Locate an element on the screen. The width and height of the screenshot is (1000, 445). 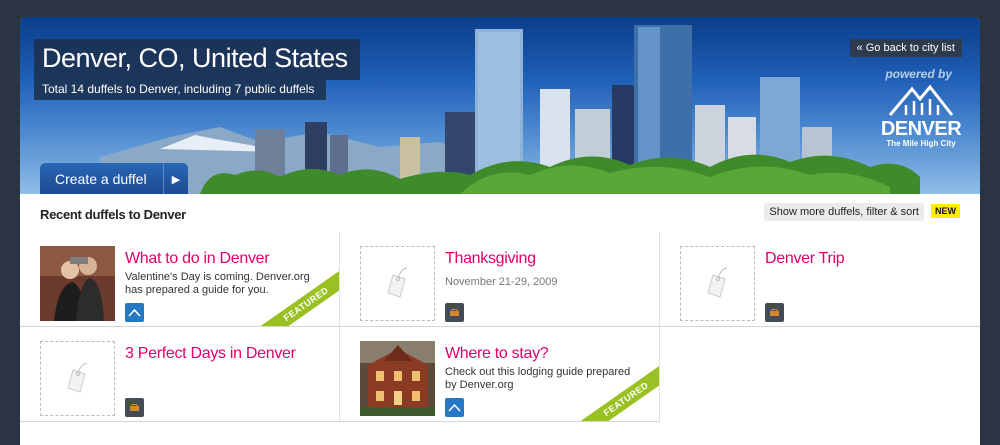
duffel-title: What to do in Denver is located at coordinates (197, 259).